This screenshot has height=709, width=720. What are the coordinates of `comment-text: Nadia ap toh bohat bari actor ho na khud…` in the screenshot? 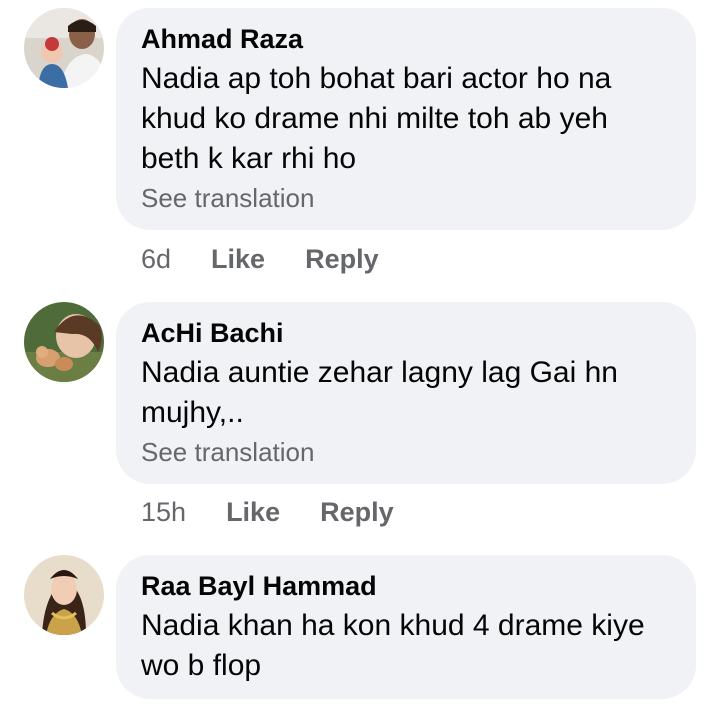 It's located at (376, 118).